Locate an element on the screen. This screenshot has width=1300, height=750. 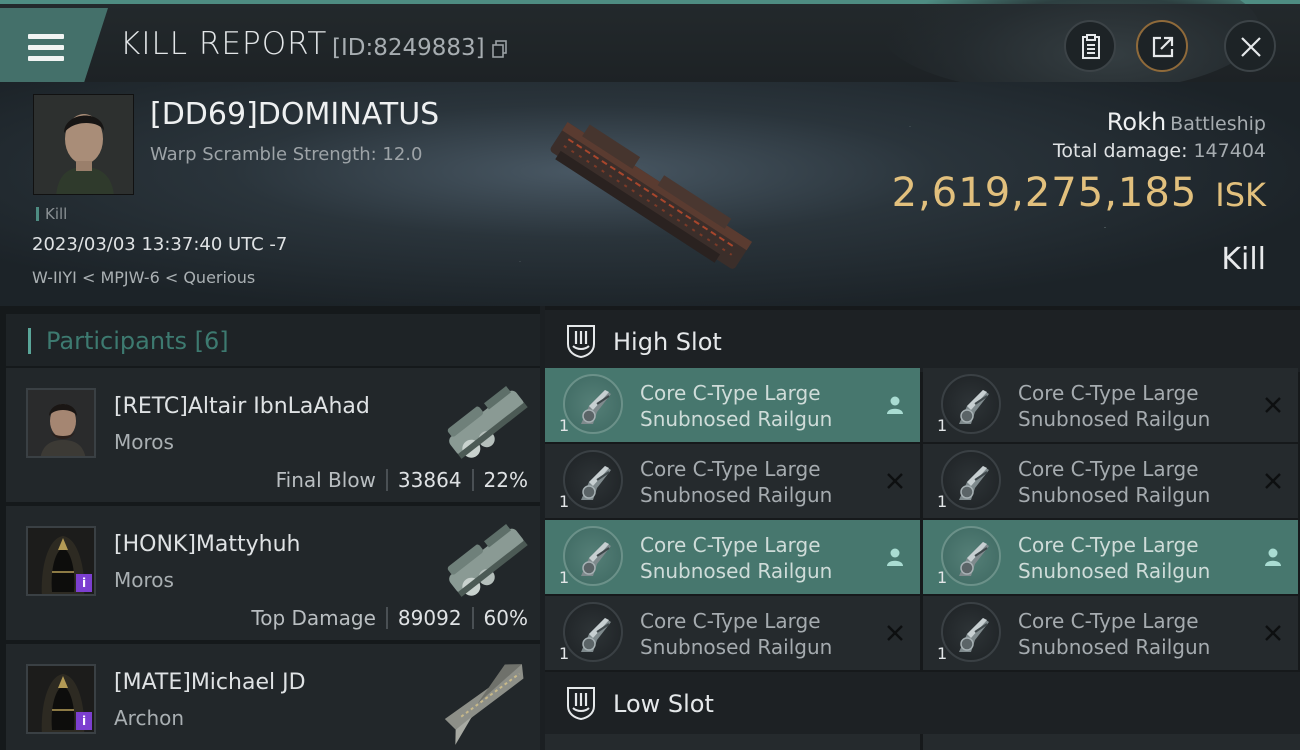
copy-icon is located at coordinates (500, 49).